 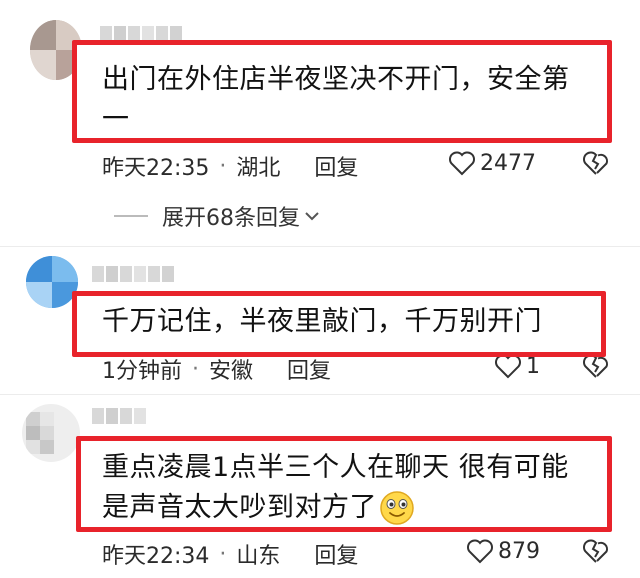 What do you see at coordinates (258, 168) in the screenshot?
I see `location: 湖北` at bounding box center [258, 168].